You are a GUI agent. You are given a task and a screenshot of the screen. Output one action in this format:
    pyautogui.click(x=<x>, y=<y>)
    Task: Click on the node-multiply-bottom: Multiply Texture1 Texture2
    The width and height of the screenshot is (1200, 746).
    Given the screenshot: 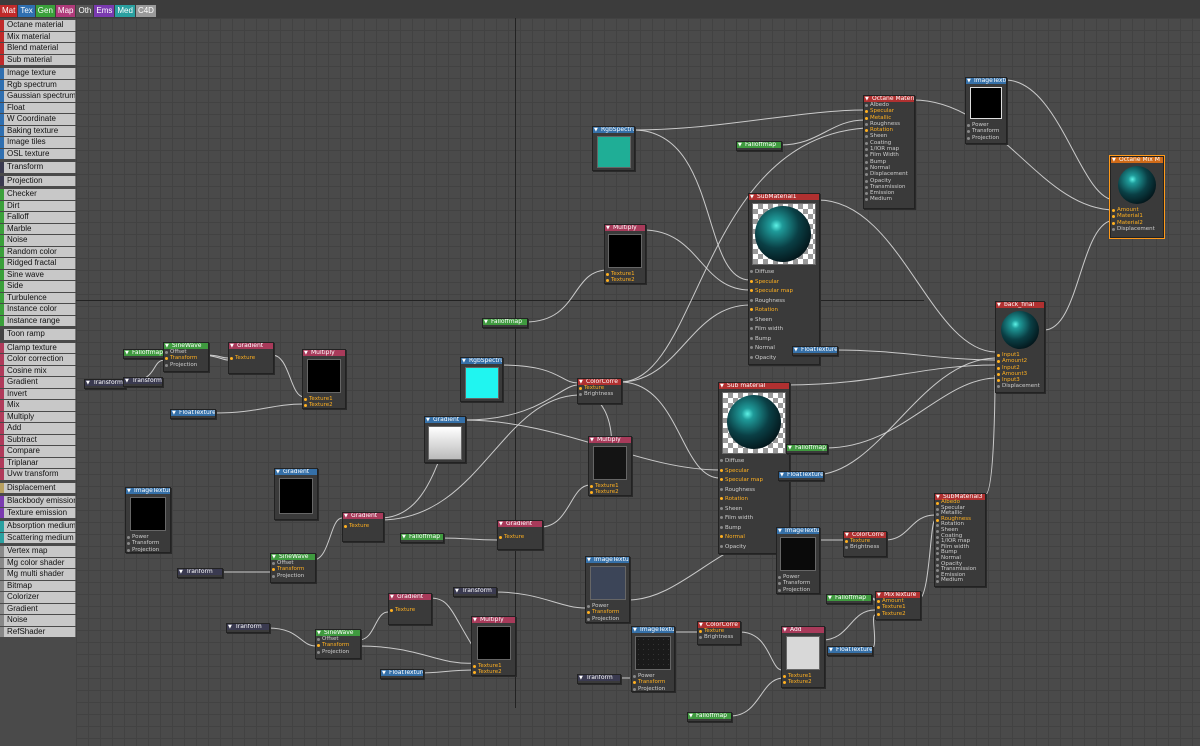 What is the action you would take?
    pyautogui.click(x=493, y=646)
    